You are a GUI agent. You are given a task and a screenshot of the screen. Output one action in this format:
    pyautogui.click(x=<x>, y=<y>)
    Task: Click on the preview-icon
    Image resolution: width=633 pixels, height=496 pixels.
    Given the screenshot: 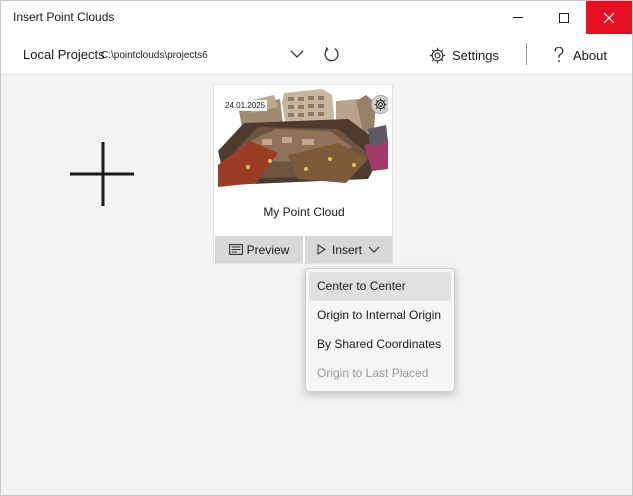 What is the action you would take?
    pyautogui.click(x=235, y=249)
    